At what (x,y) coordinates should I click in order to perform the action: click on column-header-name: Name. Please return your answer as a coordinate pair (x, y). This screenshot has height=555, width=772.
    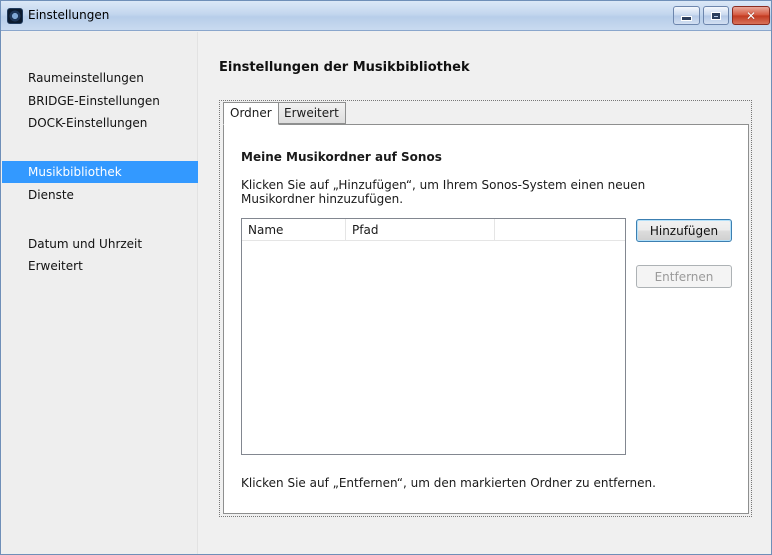
    Looking at the image, I should click on (294, 230).